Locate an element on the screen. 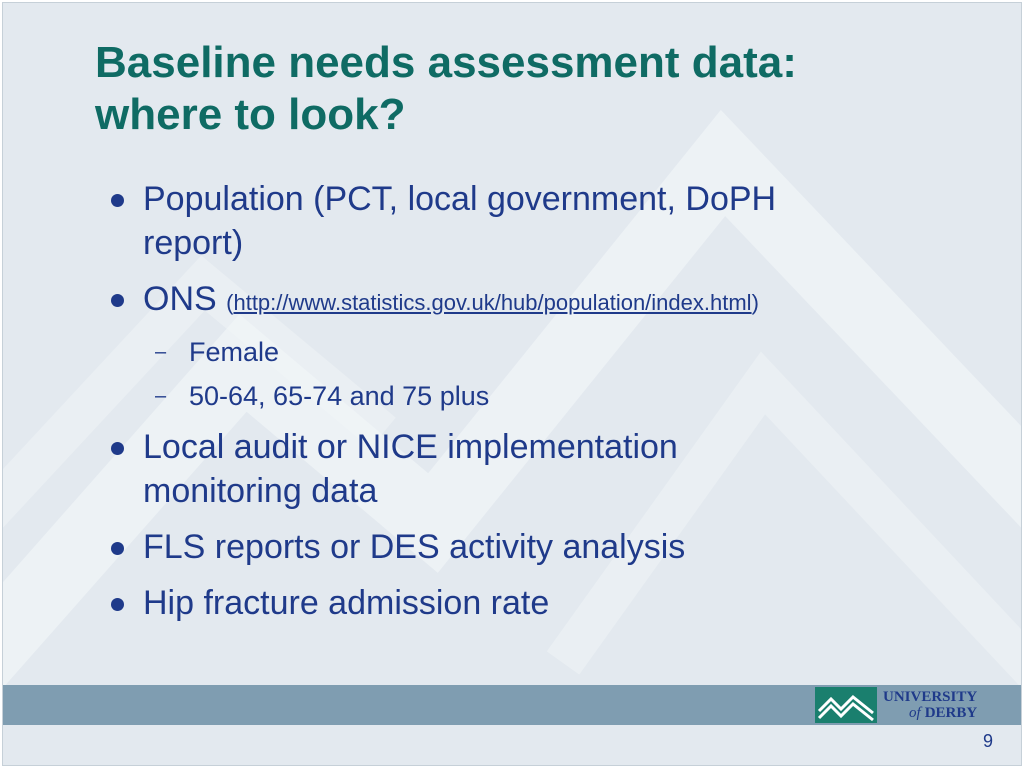 The width and height of the screenshot is (1024, 770). bullet-text: FLS reports or DES activity analysis is located at coordinates (414, 547).